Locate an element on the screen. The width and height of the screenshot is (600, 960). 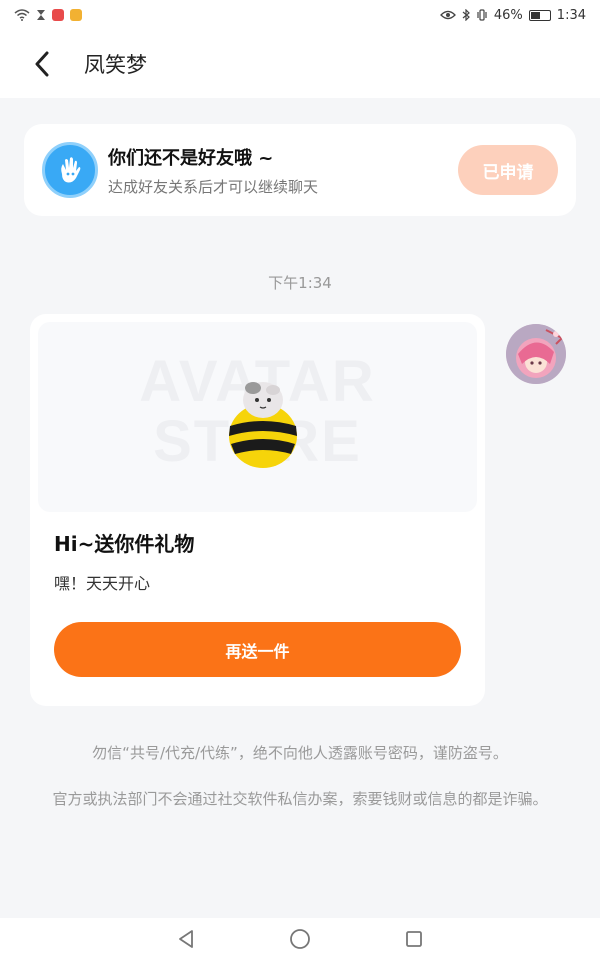
nav-back-button is located at coordinates (186, 939).